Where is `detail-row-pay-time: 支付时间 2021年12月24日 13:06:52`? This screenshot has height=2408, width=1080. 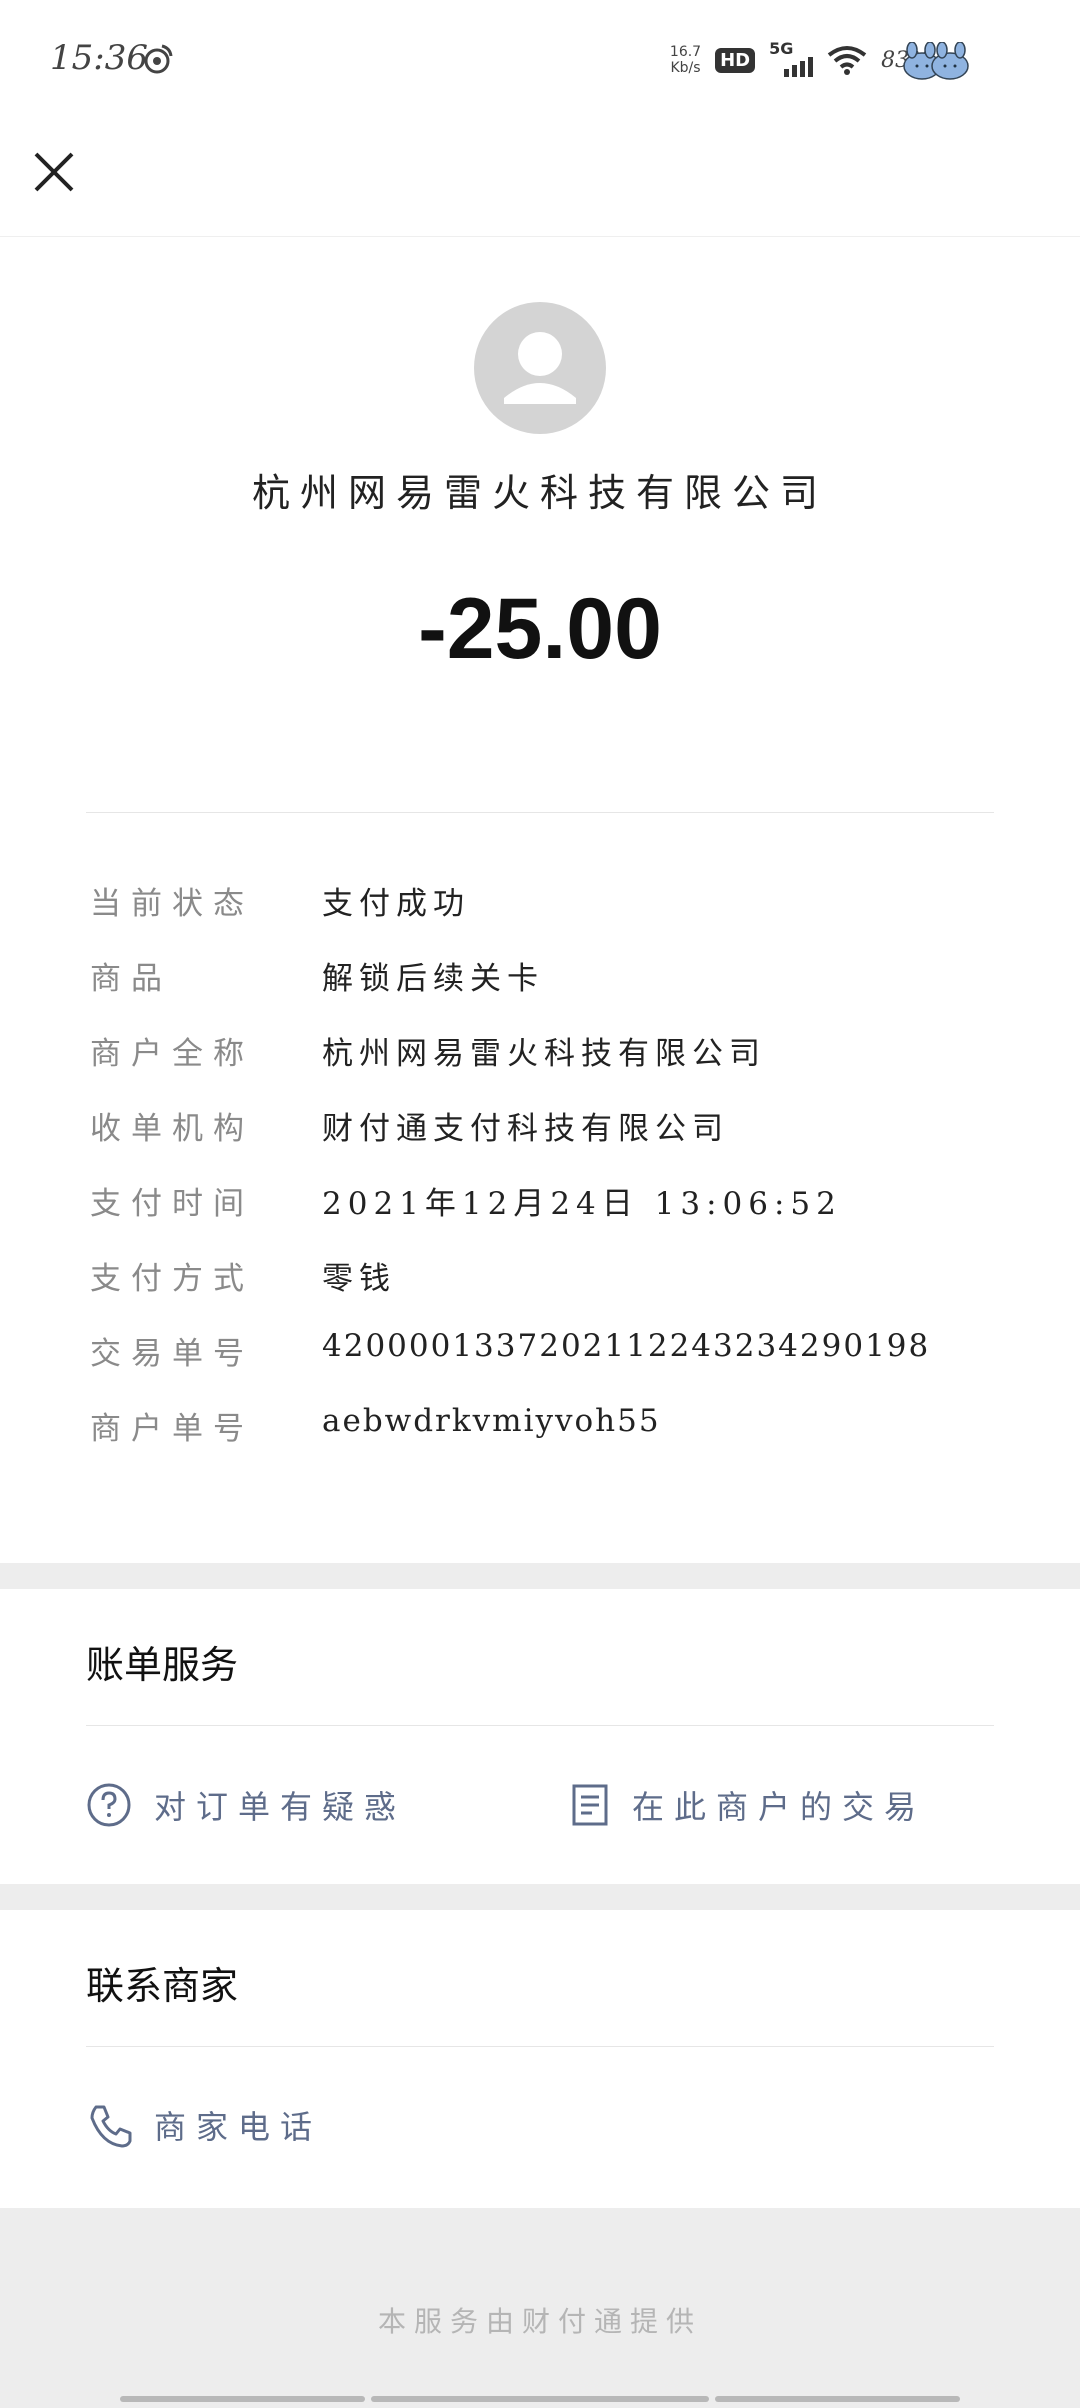
detail-row-pay-time: 支付时间 2021年12月24日 13:06:52 is located at coordinates (540, 1208).